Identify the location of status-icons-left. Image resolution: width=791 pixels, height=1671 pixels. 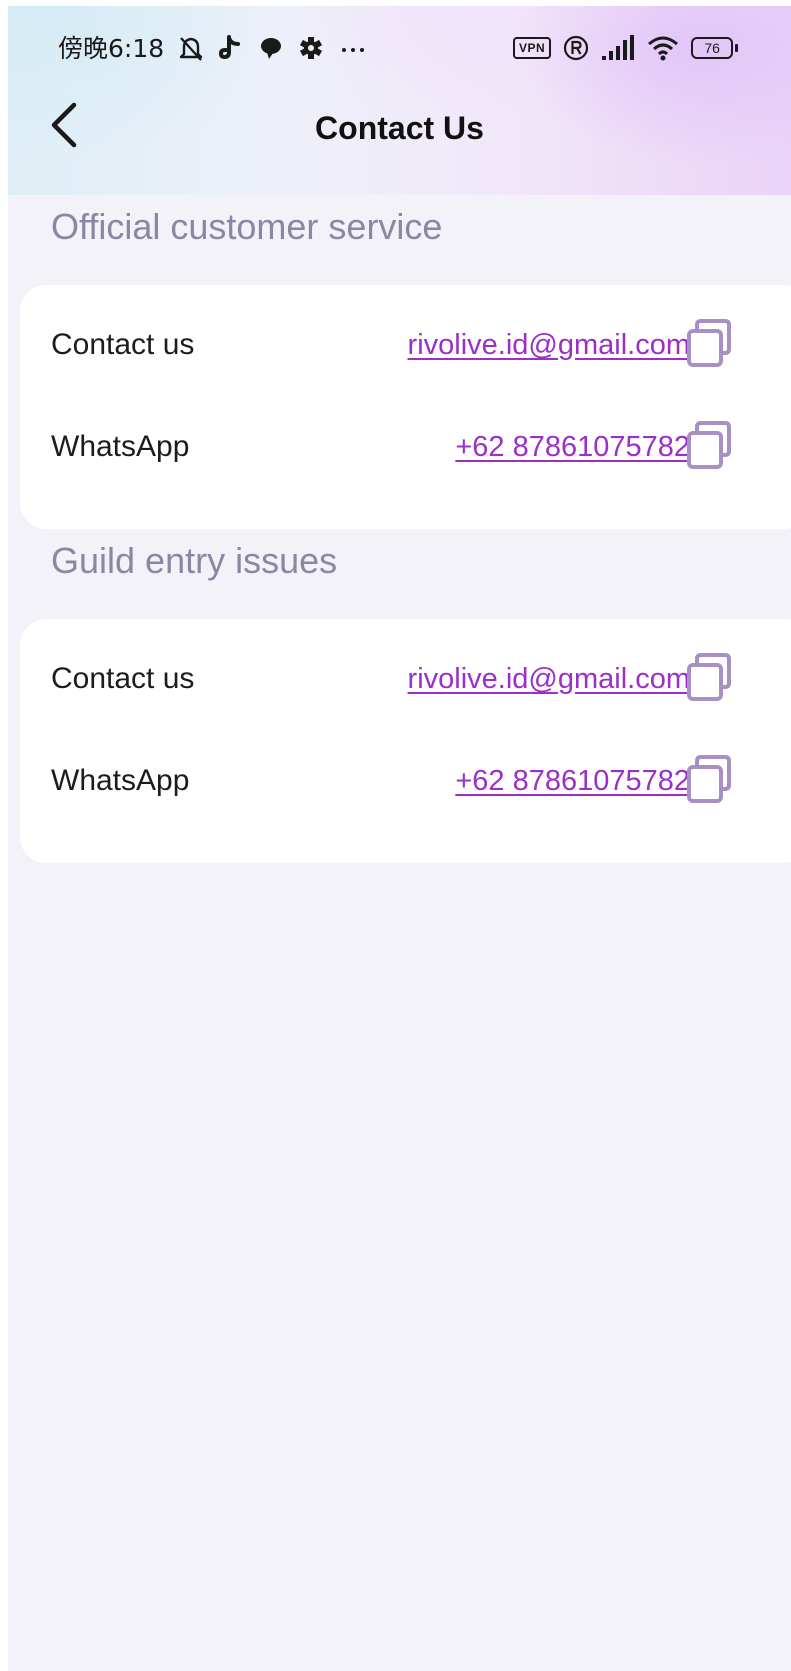
(271, 48).